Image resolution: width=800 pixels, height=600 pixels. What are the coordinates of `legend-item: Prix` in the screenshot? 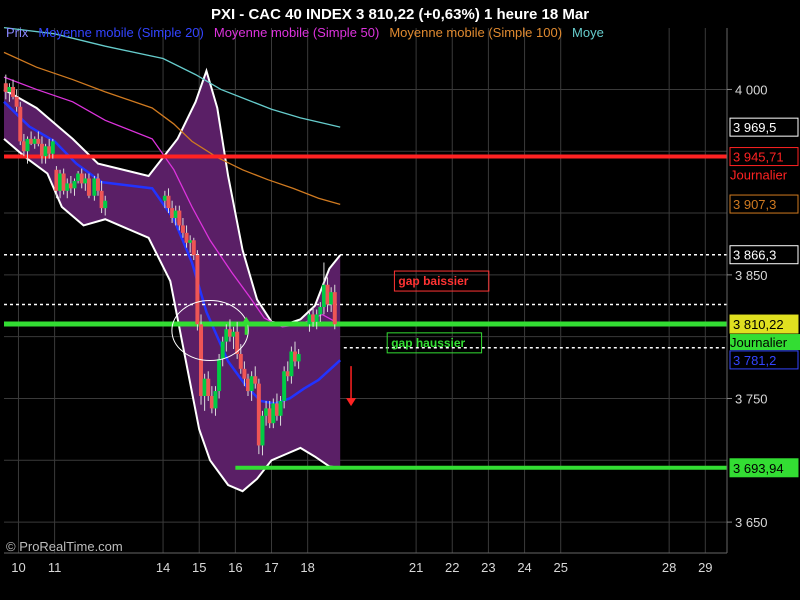 It's located at (17, 32).